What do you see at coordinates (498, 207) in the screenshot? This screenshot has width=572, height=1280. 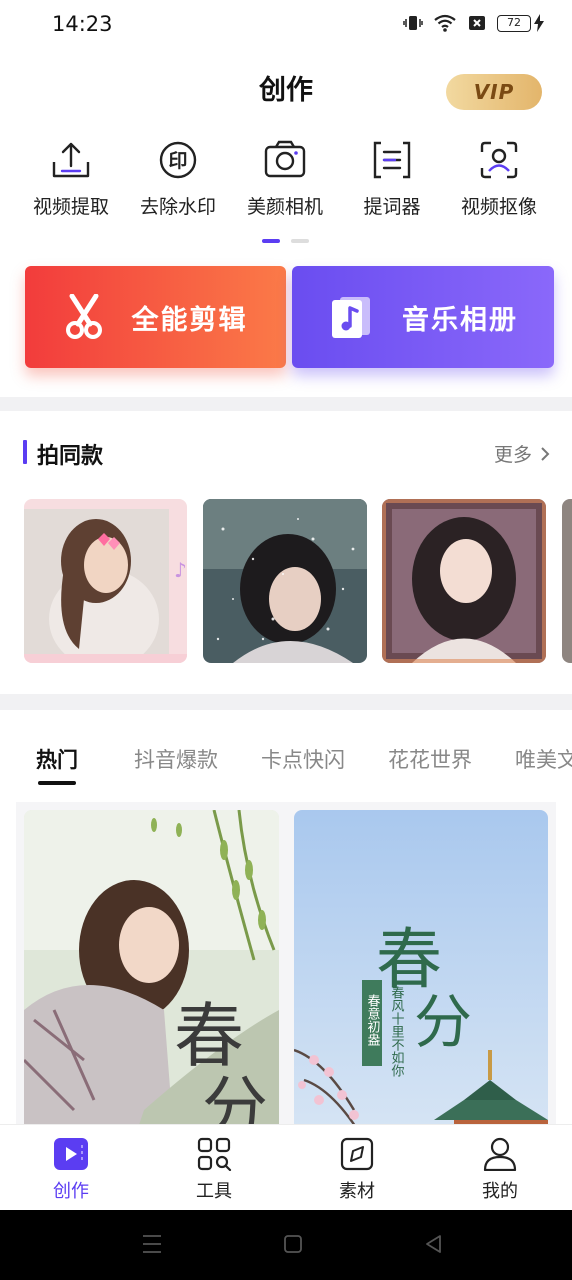 I see `tool-label: 视频抠像` at bounding box center [498, 207].